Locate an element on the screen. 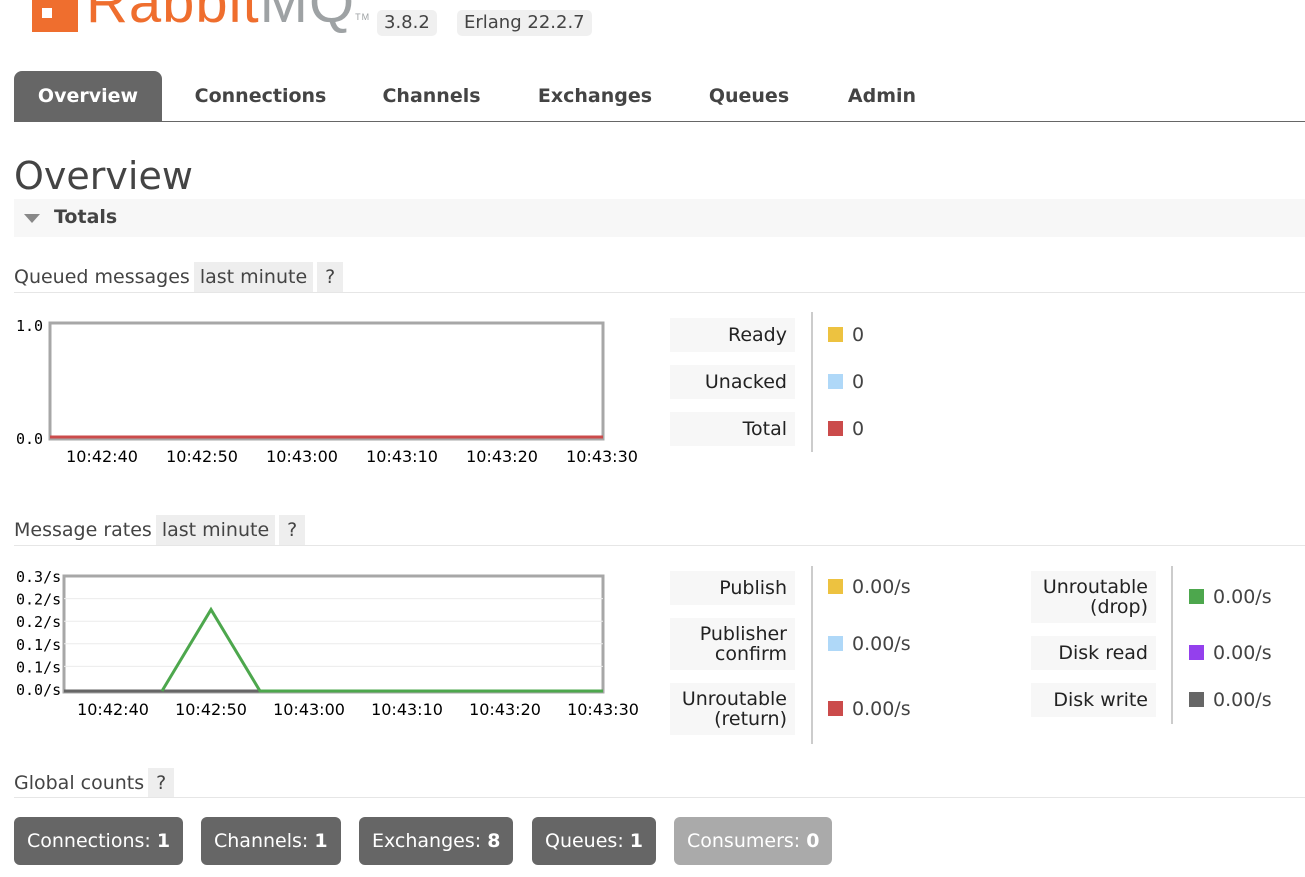  legend-value-ready: 0 is located at coordinates (846, 335).